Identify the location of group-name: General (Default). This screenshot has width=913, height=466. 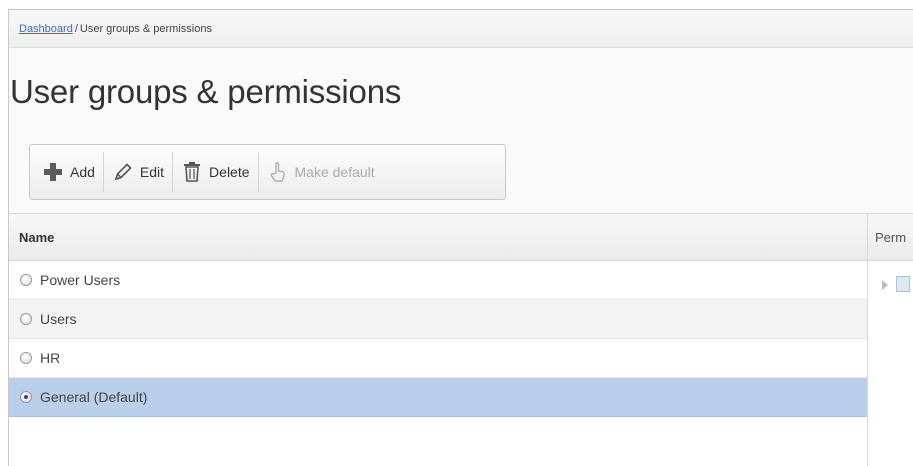
(94, 397).